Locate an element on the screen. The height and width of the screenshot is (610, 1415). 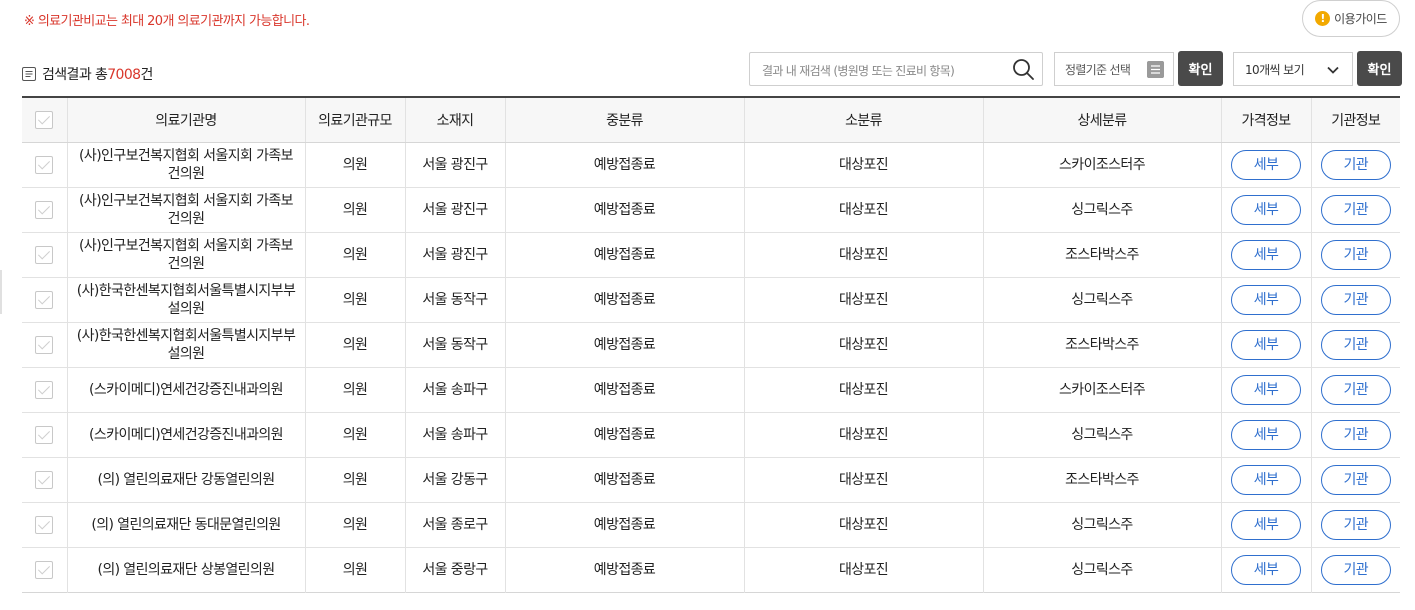
side-scroll-edge is located at coordinates (1, 292).